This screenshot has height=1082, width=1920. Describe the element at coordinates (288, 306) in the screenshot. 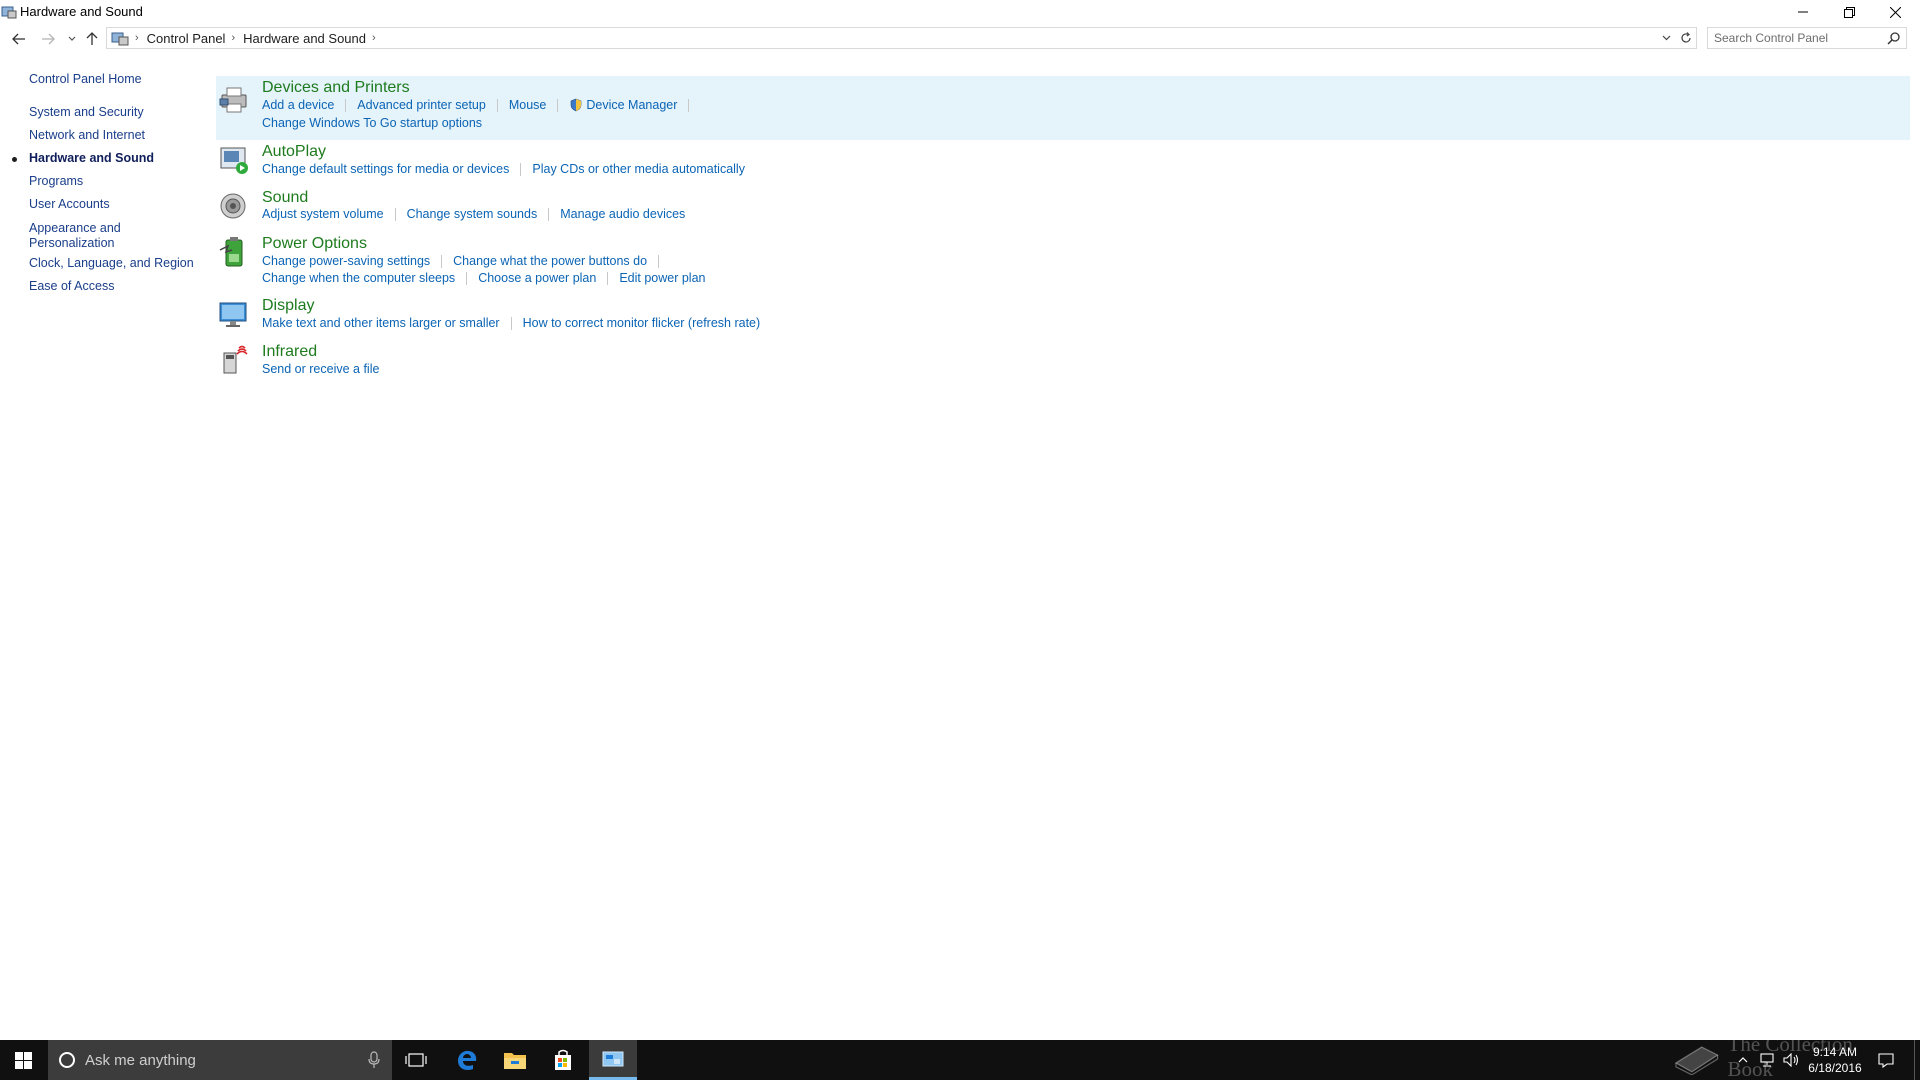

I see `category-title: Display` at that location.